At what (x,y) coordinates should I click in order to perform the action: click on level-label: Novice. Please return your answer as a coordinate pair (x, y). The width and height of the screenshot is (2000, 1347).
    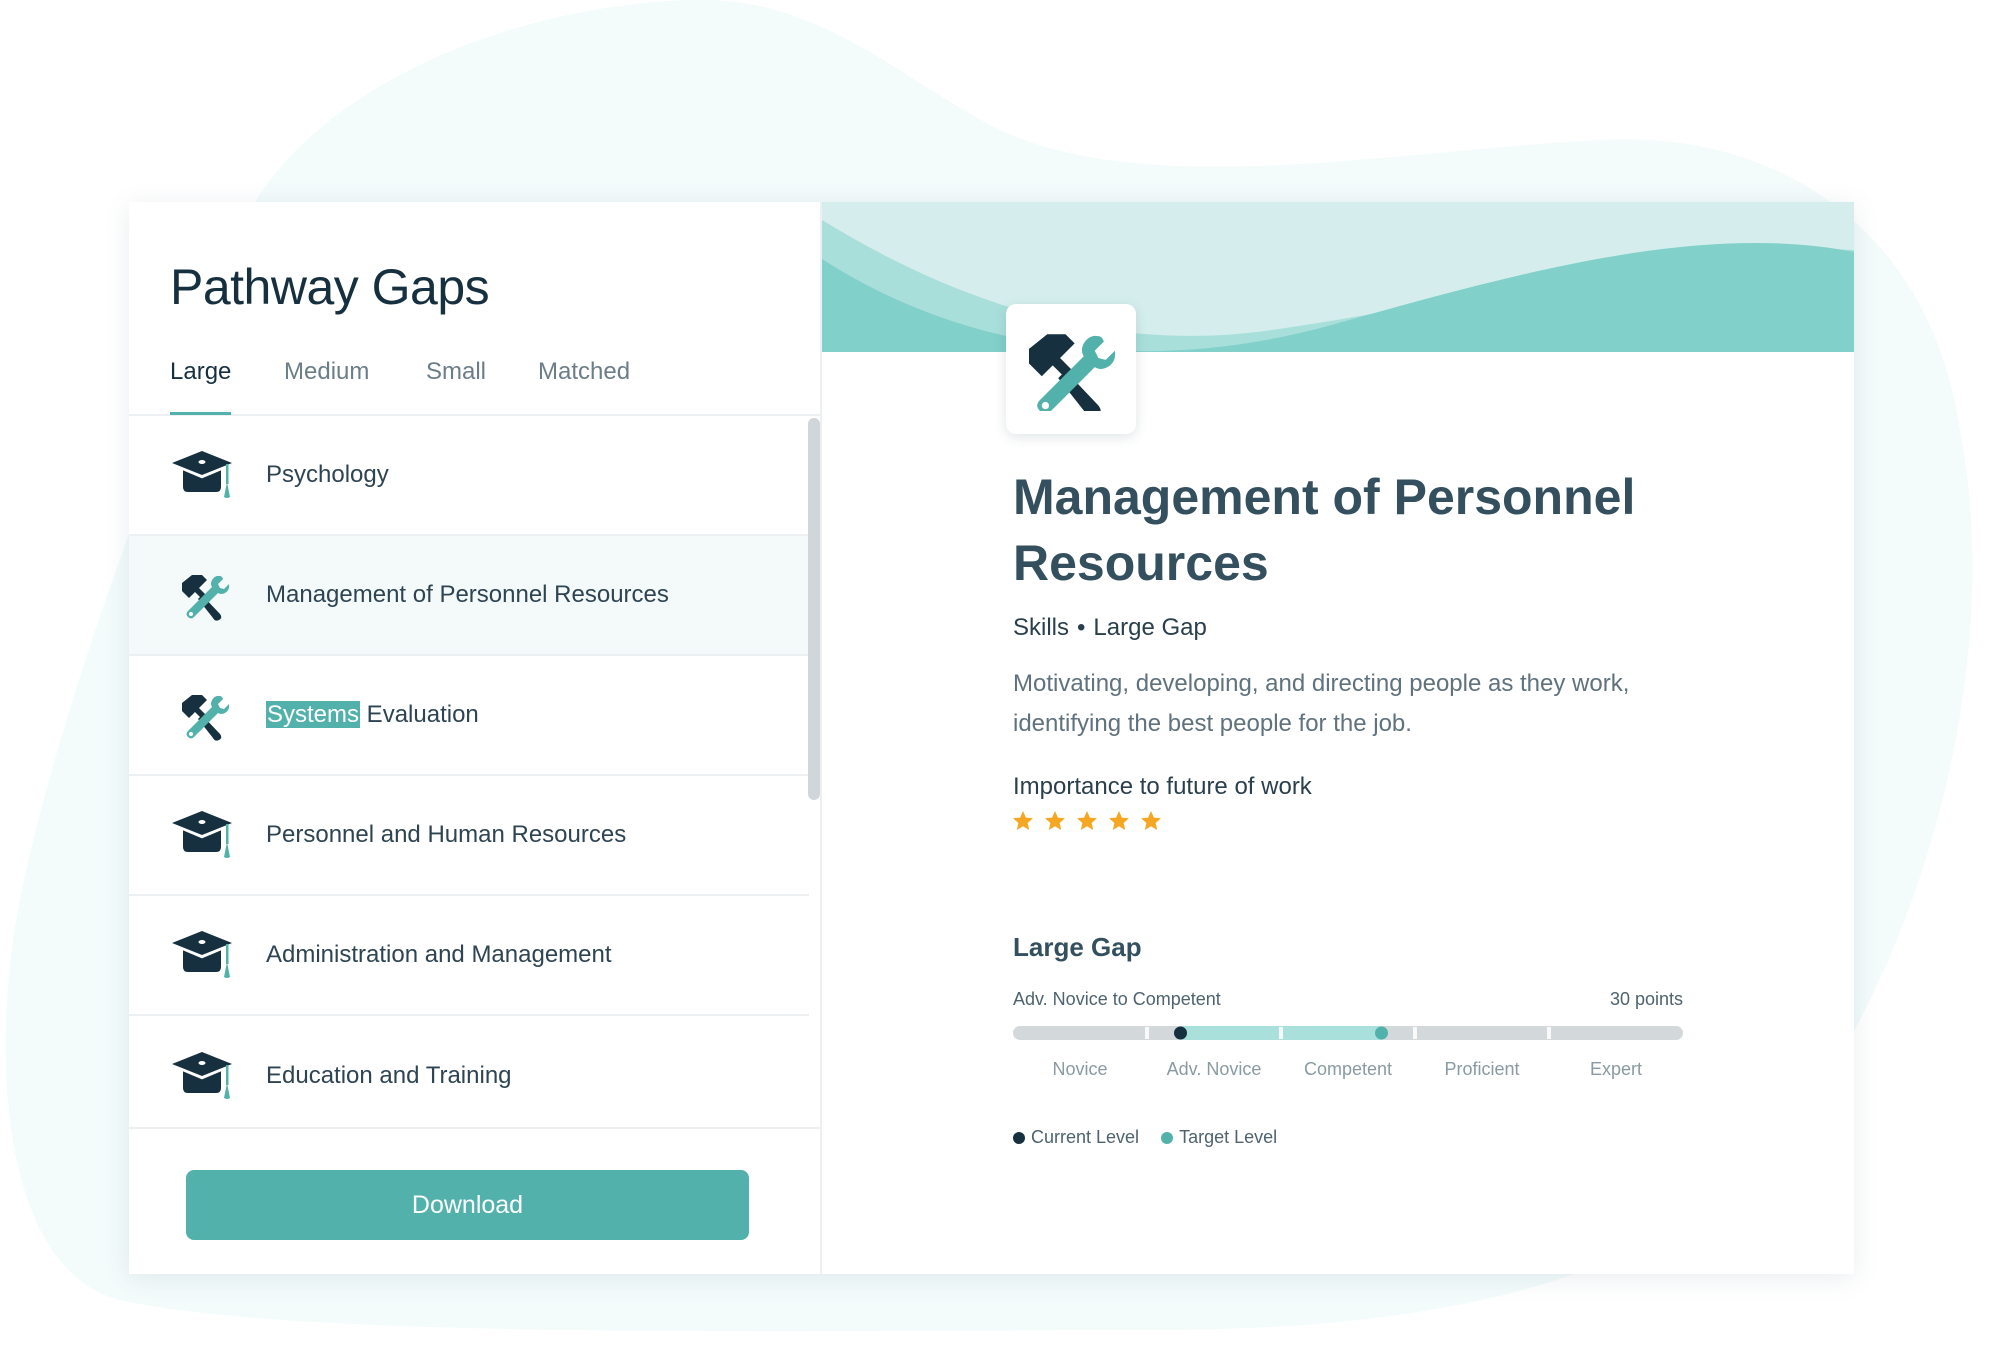
    Looking at the image, I should click on (1080, 1069).